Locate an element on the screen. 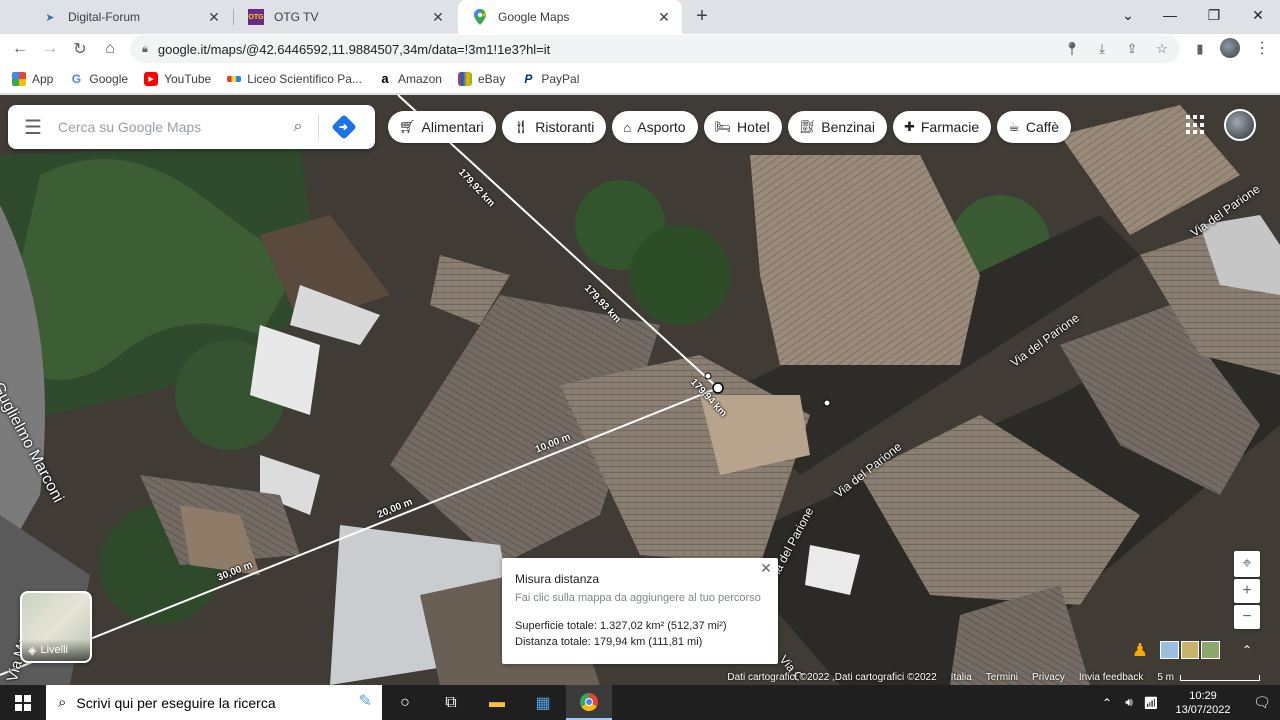 This screenshot has width=1280, height=720. imagery-thumbnails is located at coordinates (1191, 650).